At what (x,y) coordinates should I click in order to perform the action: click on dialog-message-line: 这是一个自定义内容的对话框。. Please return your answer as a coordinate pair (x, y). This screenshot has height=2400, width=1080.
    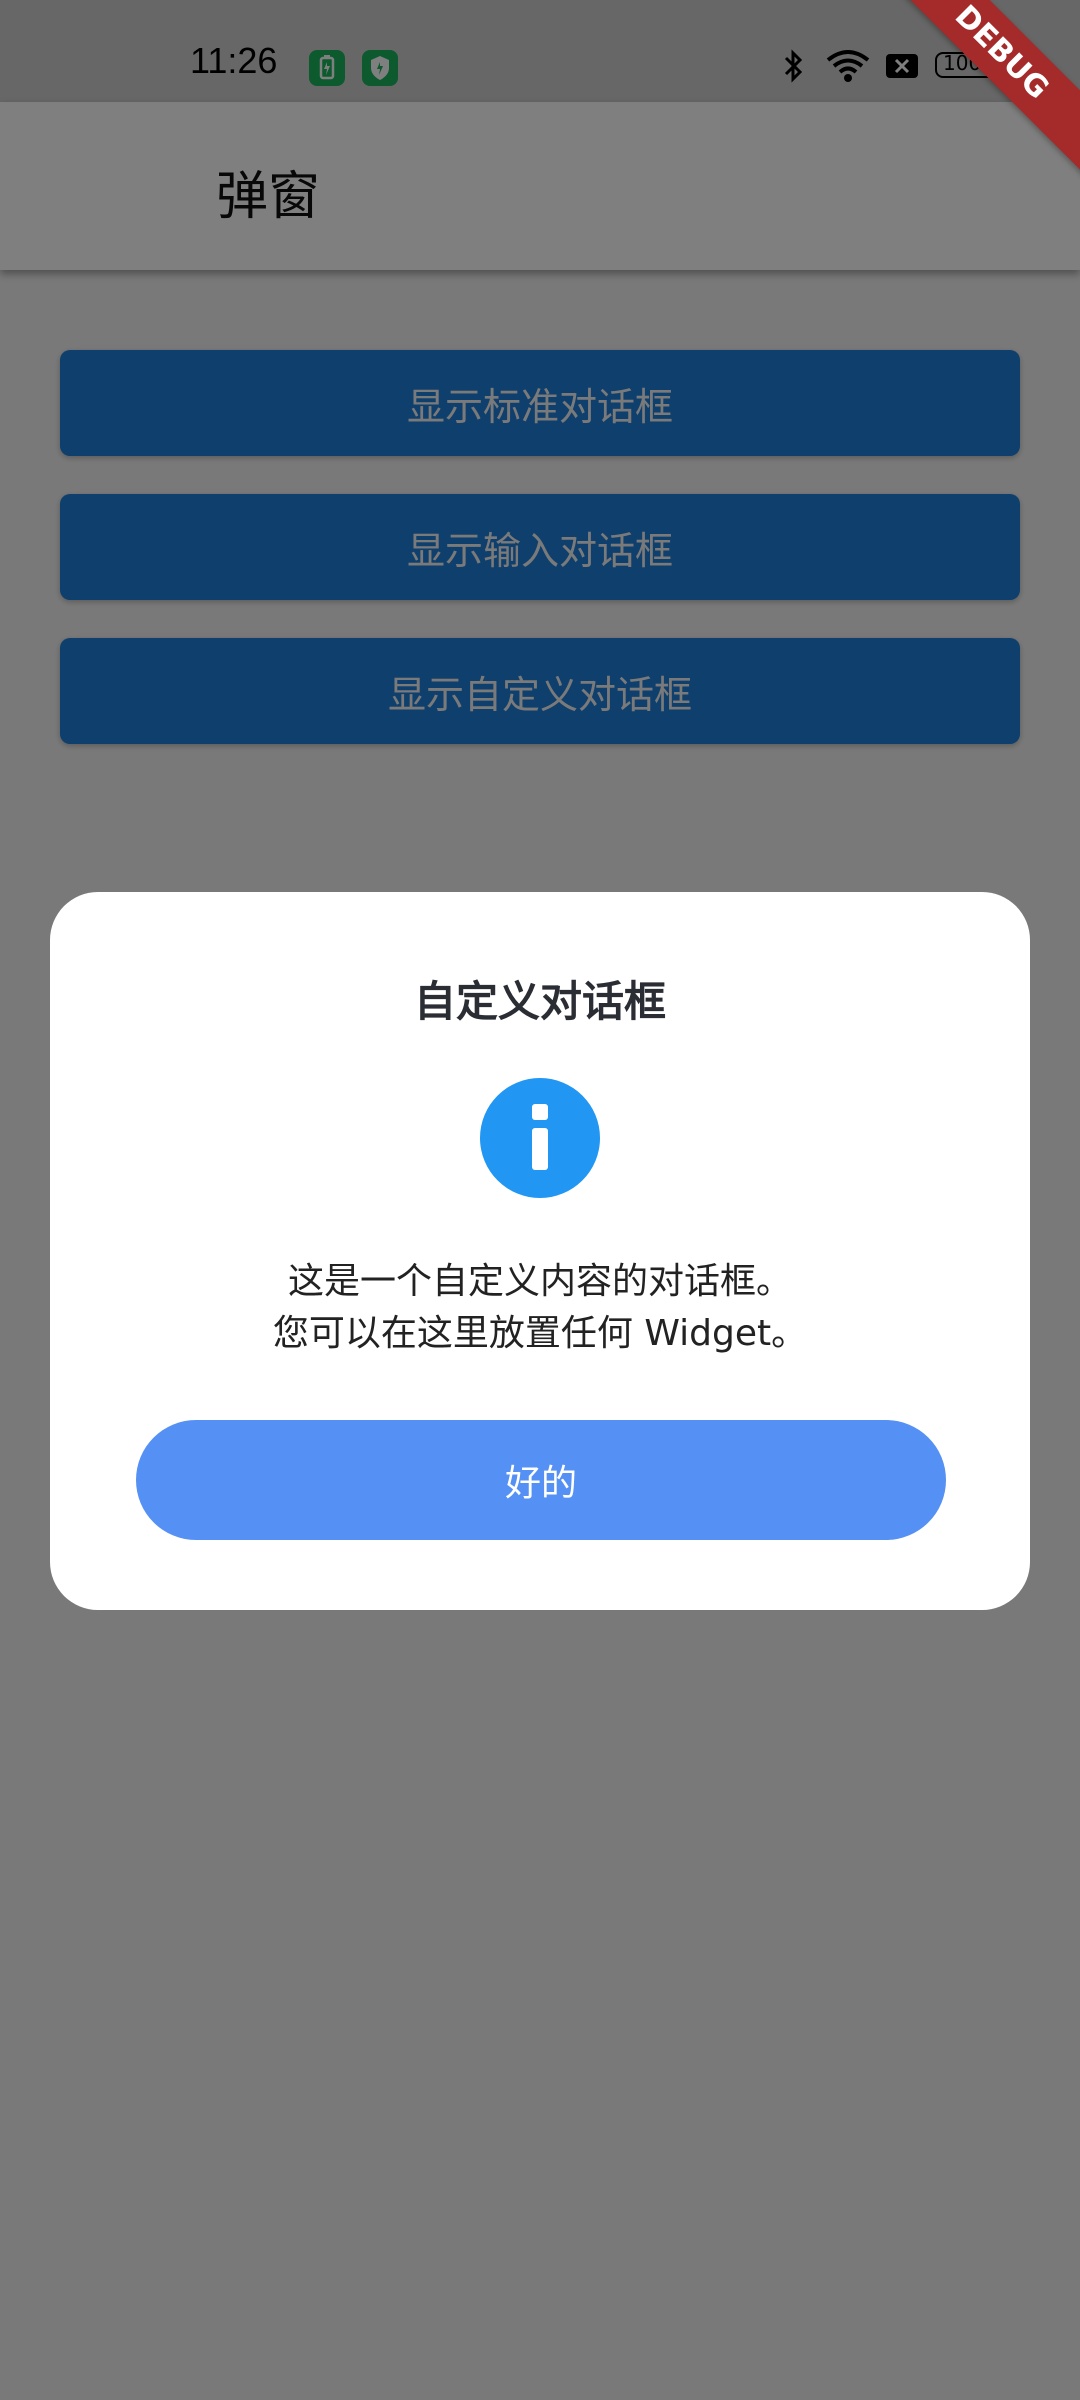
    Looking at the image, I should click on (539, 1281).